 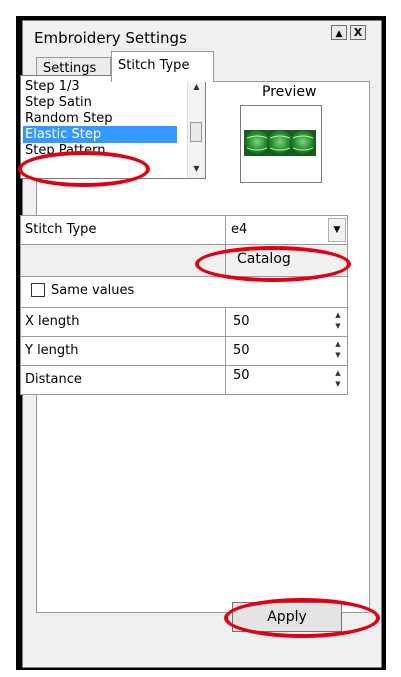 What do you see at coordinates (202, 34) in the screenshot?
I see `title-bar: Embroidery Settings ▲ X` at bounding box center [202, 34].